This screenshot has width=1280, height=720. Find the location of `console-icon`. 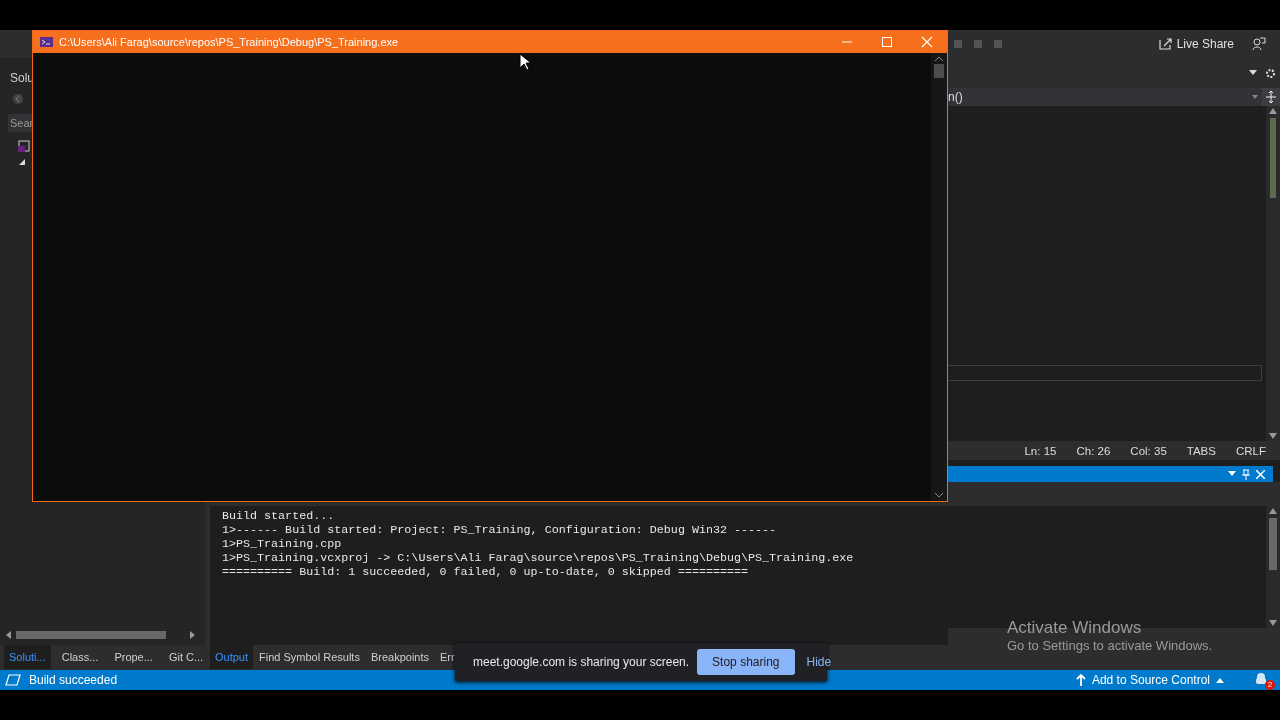

console-icon is located at coordinates (46, 42).